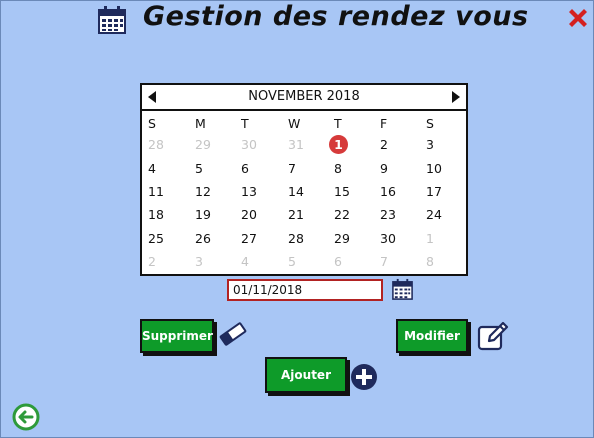 This screenshot has width=594, height=438. What do you see at coordinates (218, 191) in the screenshot?
I see `calendar-day: 12` at bounding box center [218, 191].